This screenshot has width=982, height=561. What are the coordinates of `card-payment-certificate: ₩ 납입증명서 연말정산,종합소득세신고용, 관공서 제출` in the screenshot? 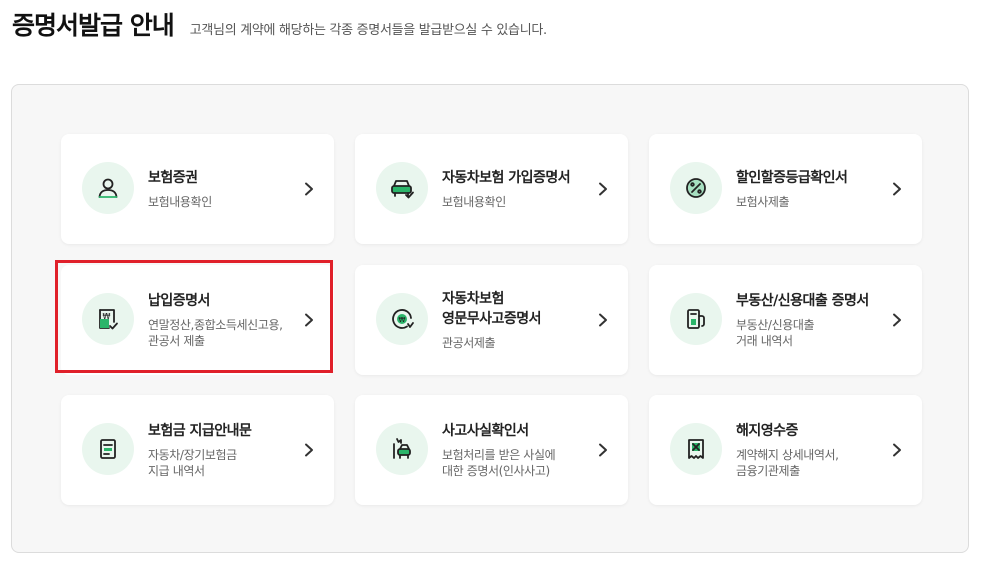 It's located at (197, 320).